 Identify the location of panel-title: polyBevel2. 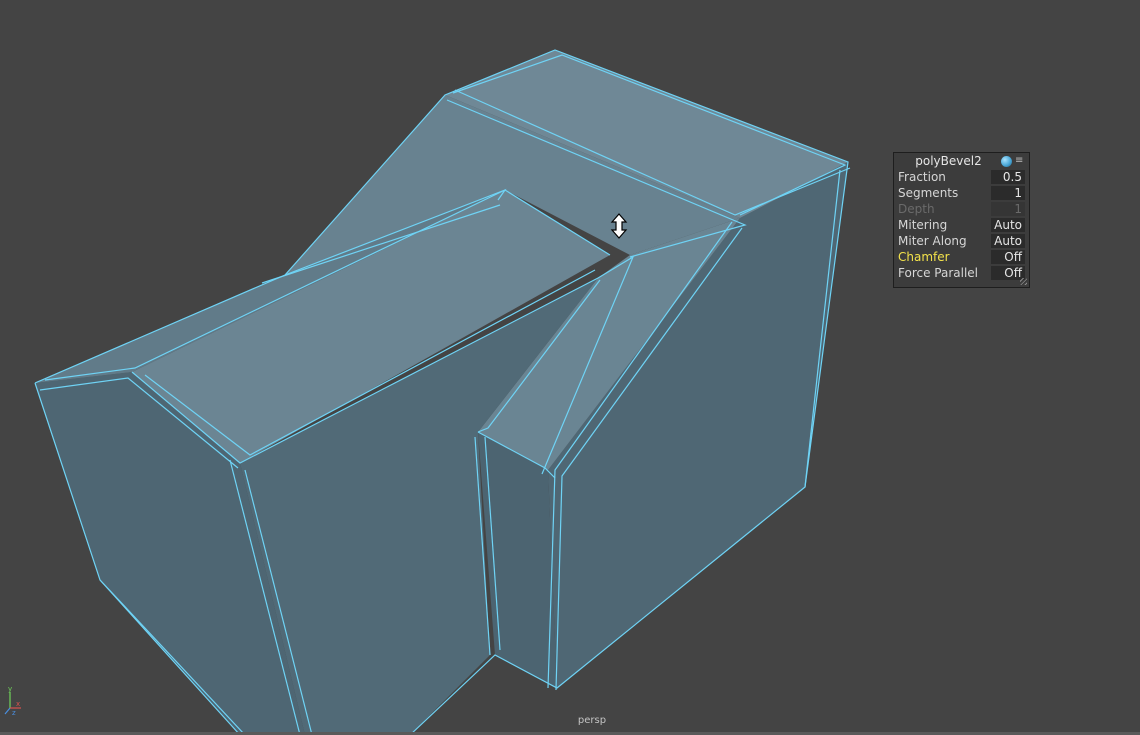
(948, 161).